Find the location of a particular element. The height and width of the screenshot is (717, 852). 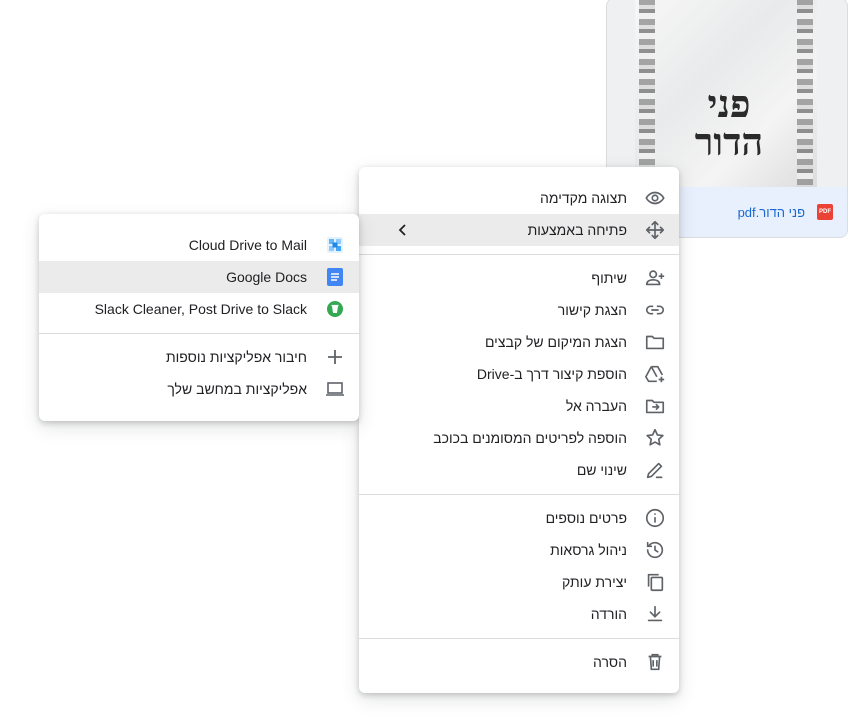

plus-icon is located at coordinates (335, 357).